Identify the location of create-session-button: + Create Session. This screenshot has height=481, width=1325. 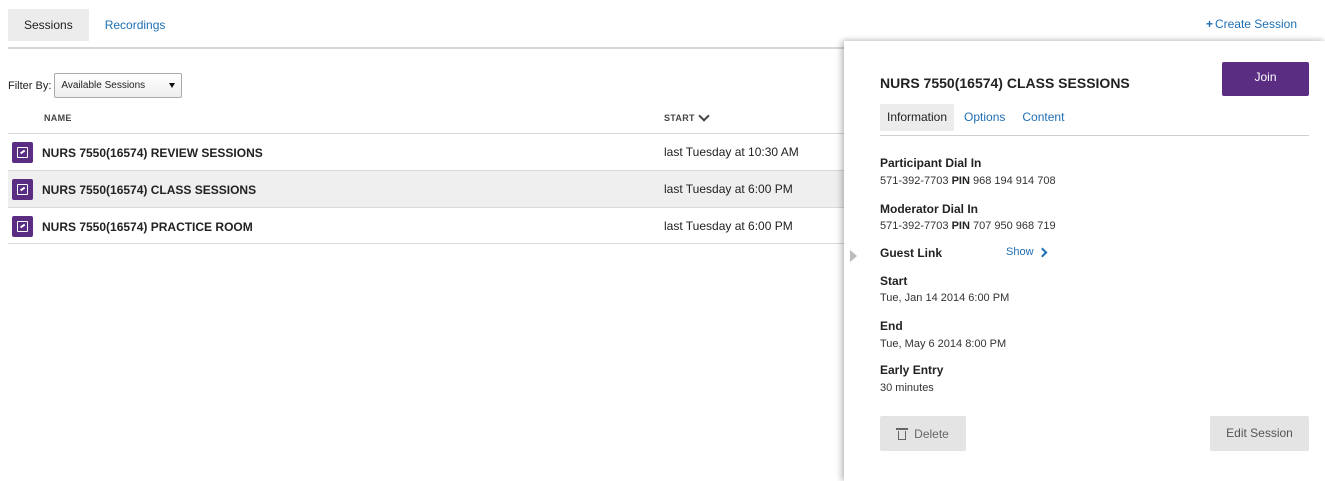
(1251, 24).